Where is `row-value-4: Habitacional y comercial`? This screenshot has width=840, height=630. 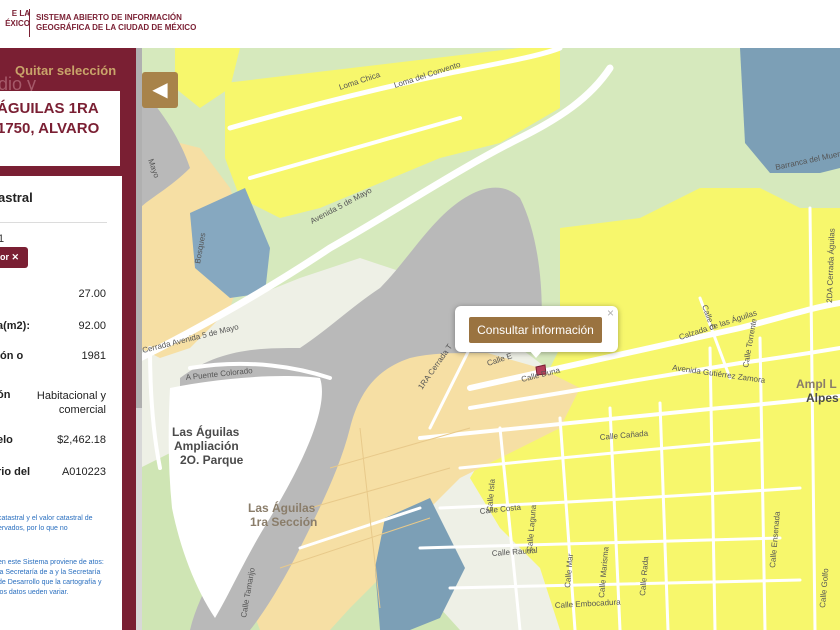
row-value-4: Habitacional y comercial is located at coordinates (71, 403).